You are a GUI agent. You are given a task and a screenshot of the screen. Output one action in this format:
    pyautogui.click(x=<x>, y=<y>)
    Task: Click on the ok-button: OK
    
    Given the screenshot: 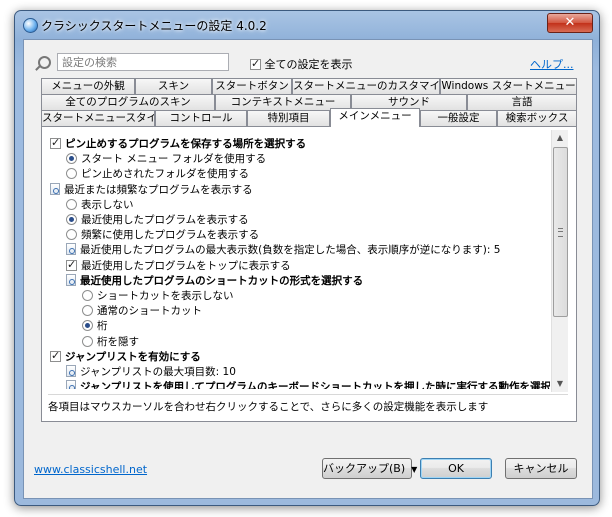 What is the action you would take?
    pyautogui.click(x=456, y=468)
    